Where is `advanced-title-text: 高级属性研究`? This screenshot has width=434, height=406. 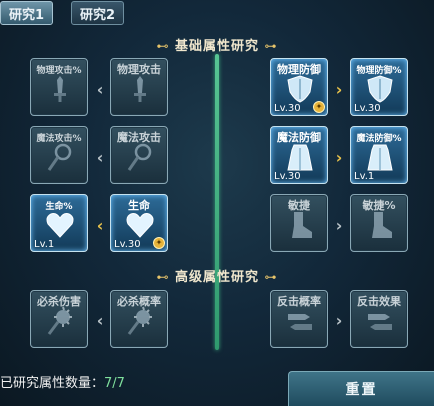 advanced-title-text: 高级属性研究 is located at coordinates (216, 277).